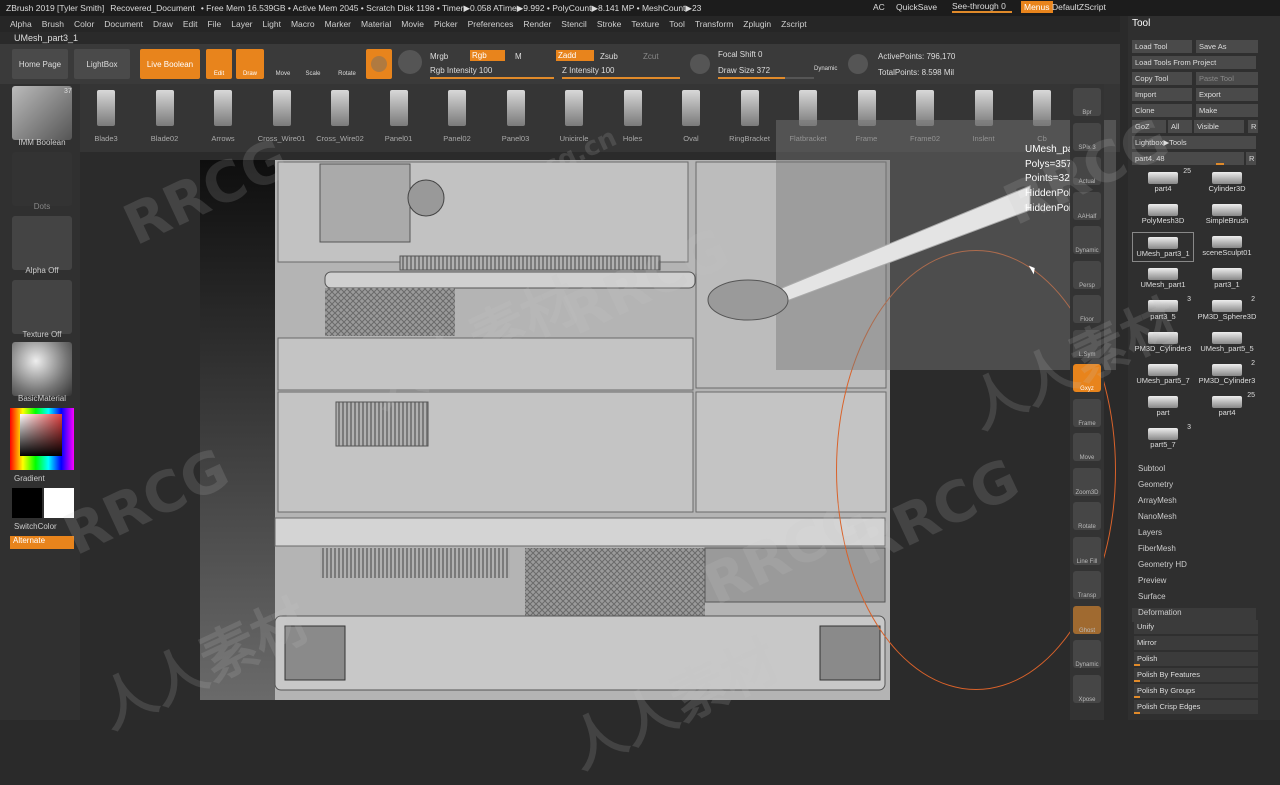 Image resolution: width=1280 pixels, height=785 pixels. What do you see at coordinates (42, 179) in the screenshot?
I see `dots-stroke-icon` at bounding box center [42, 179].